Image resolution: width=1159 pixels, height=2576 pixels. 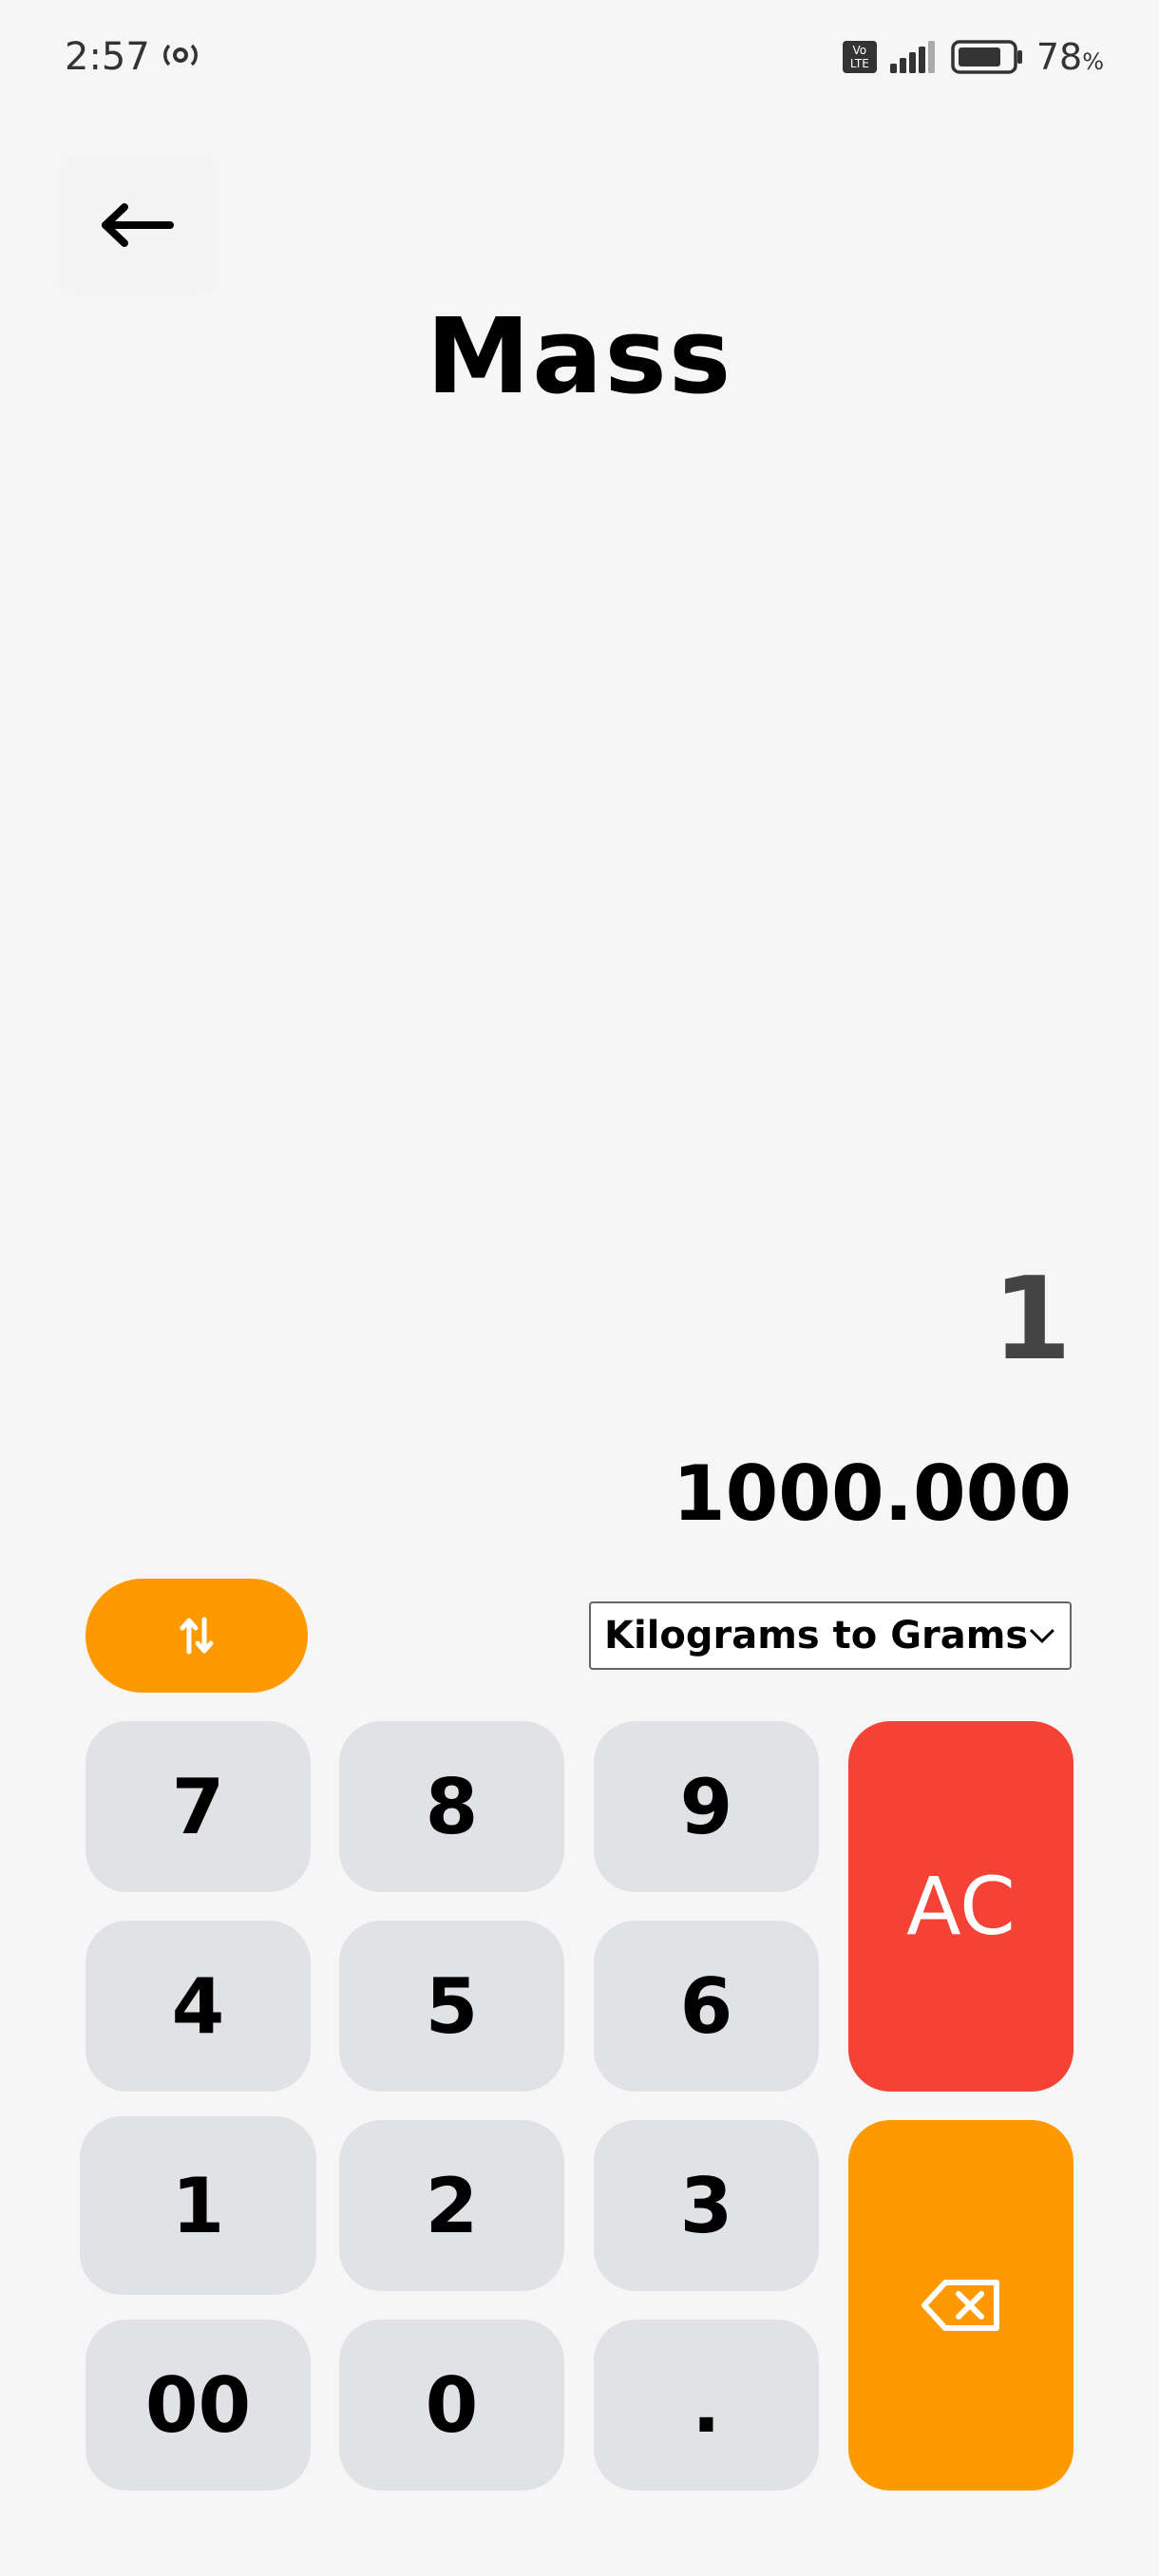 What do you see at coordinates (1032, 1320) in the screenshot?
I see `input-value-display: 1` at bounding box center [1032, 1320].